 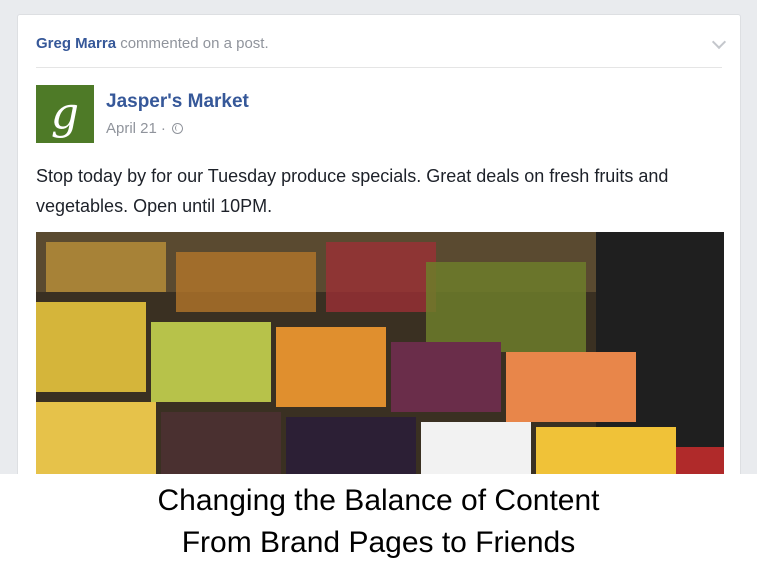 What do you see at coordinates (378, 500) in the screenshot?
I see `caption-line-1: Changing the Balance of Content` at bounding box center [378, 500].